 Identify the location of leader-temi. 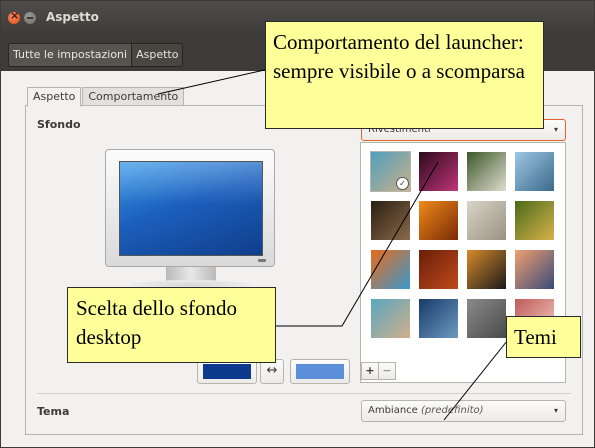
(477, 378).